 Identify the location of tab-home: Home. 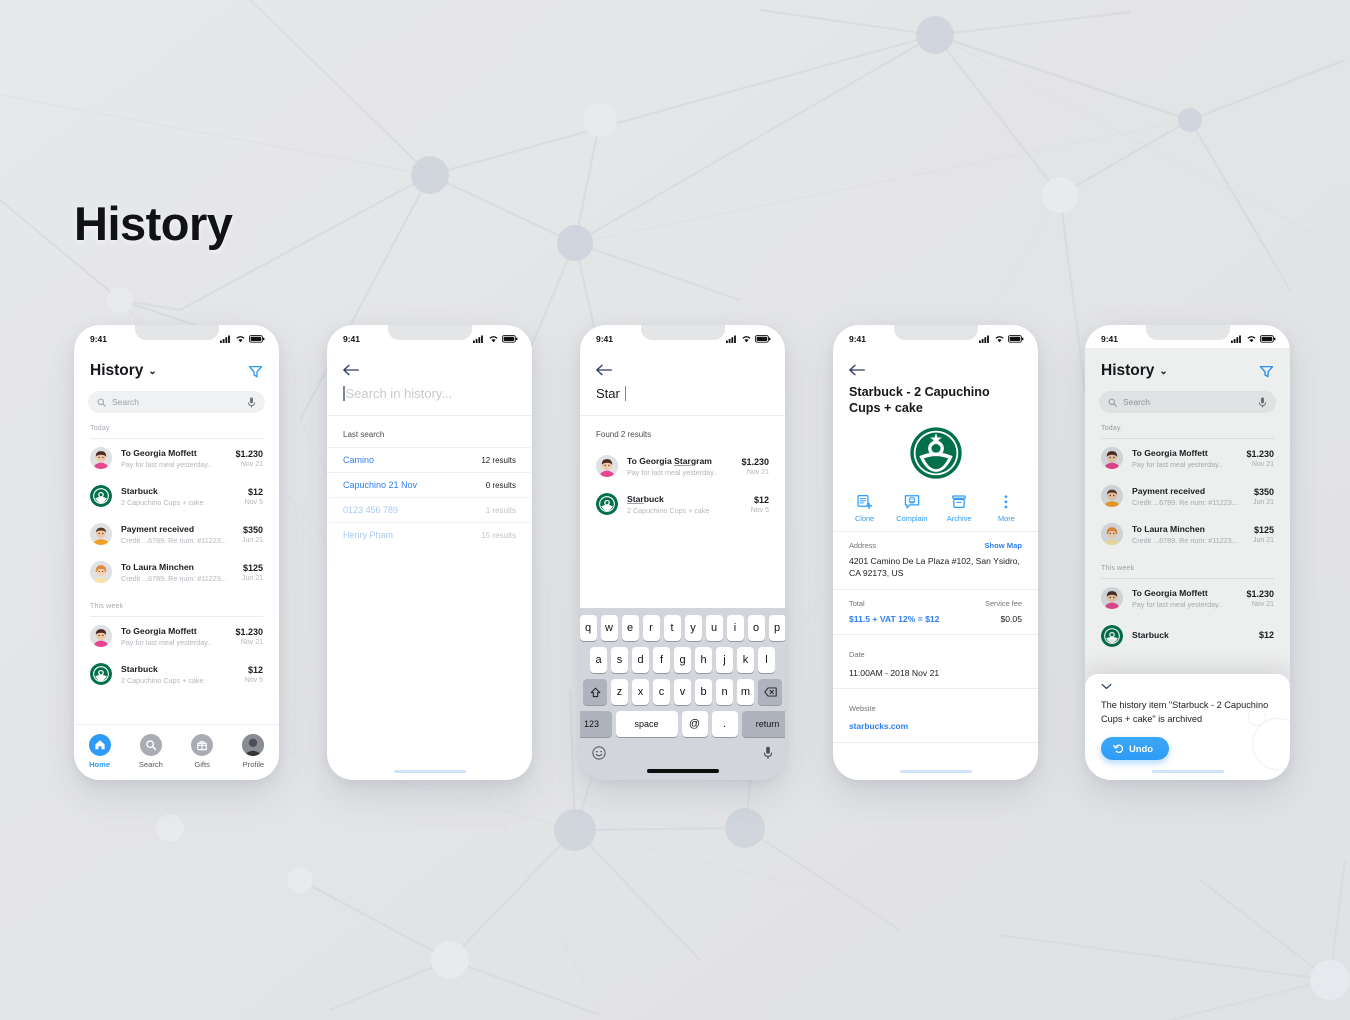
(99, 751).